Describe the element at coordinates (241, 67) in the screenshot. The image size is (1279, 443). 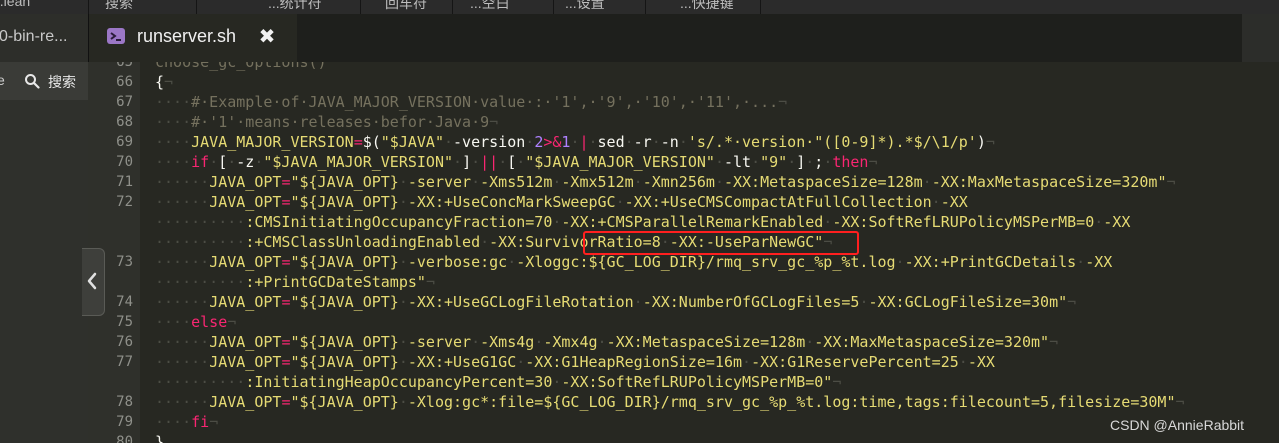
I see `code-line: choose_gc_options()` at that location.